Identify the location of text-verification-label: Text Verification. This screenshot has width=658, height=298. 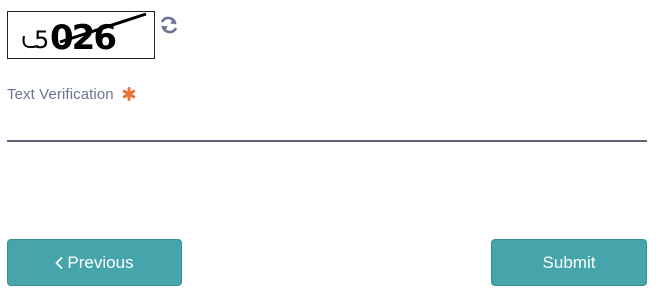
(60, 94).